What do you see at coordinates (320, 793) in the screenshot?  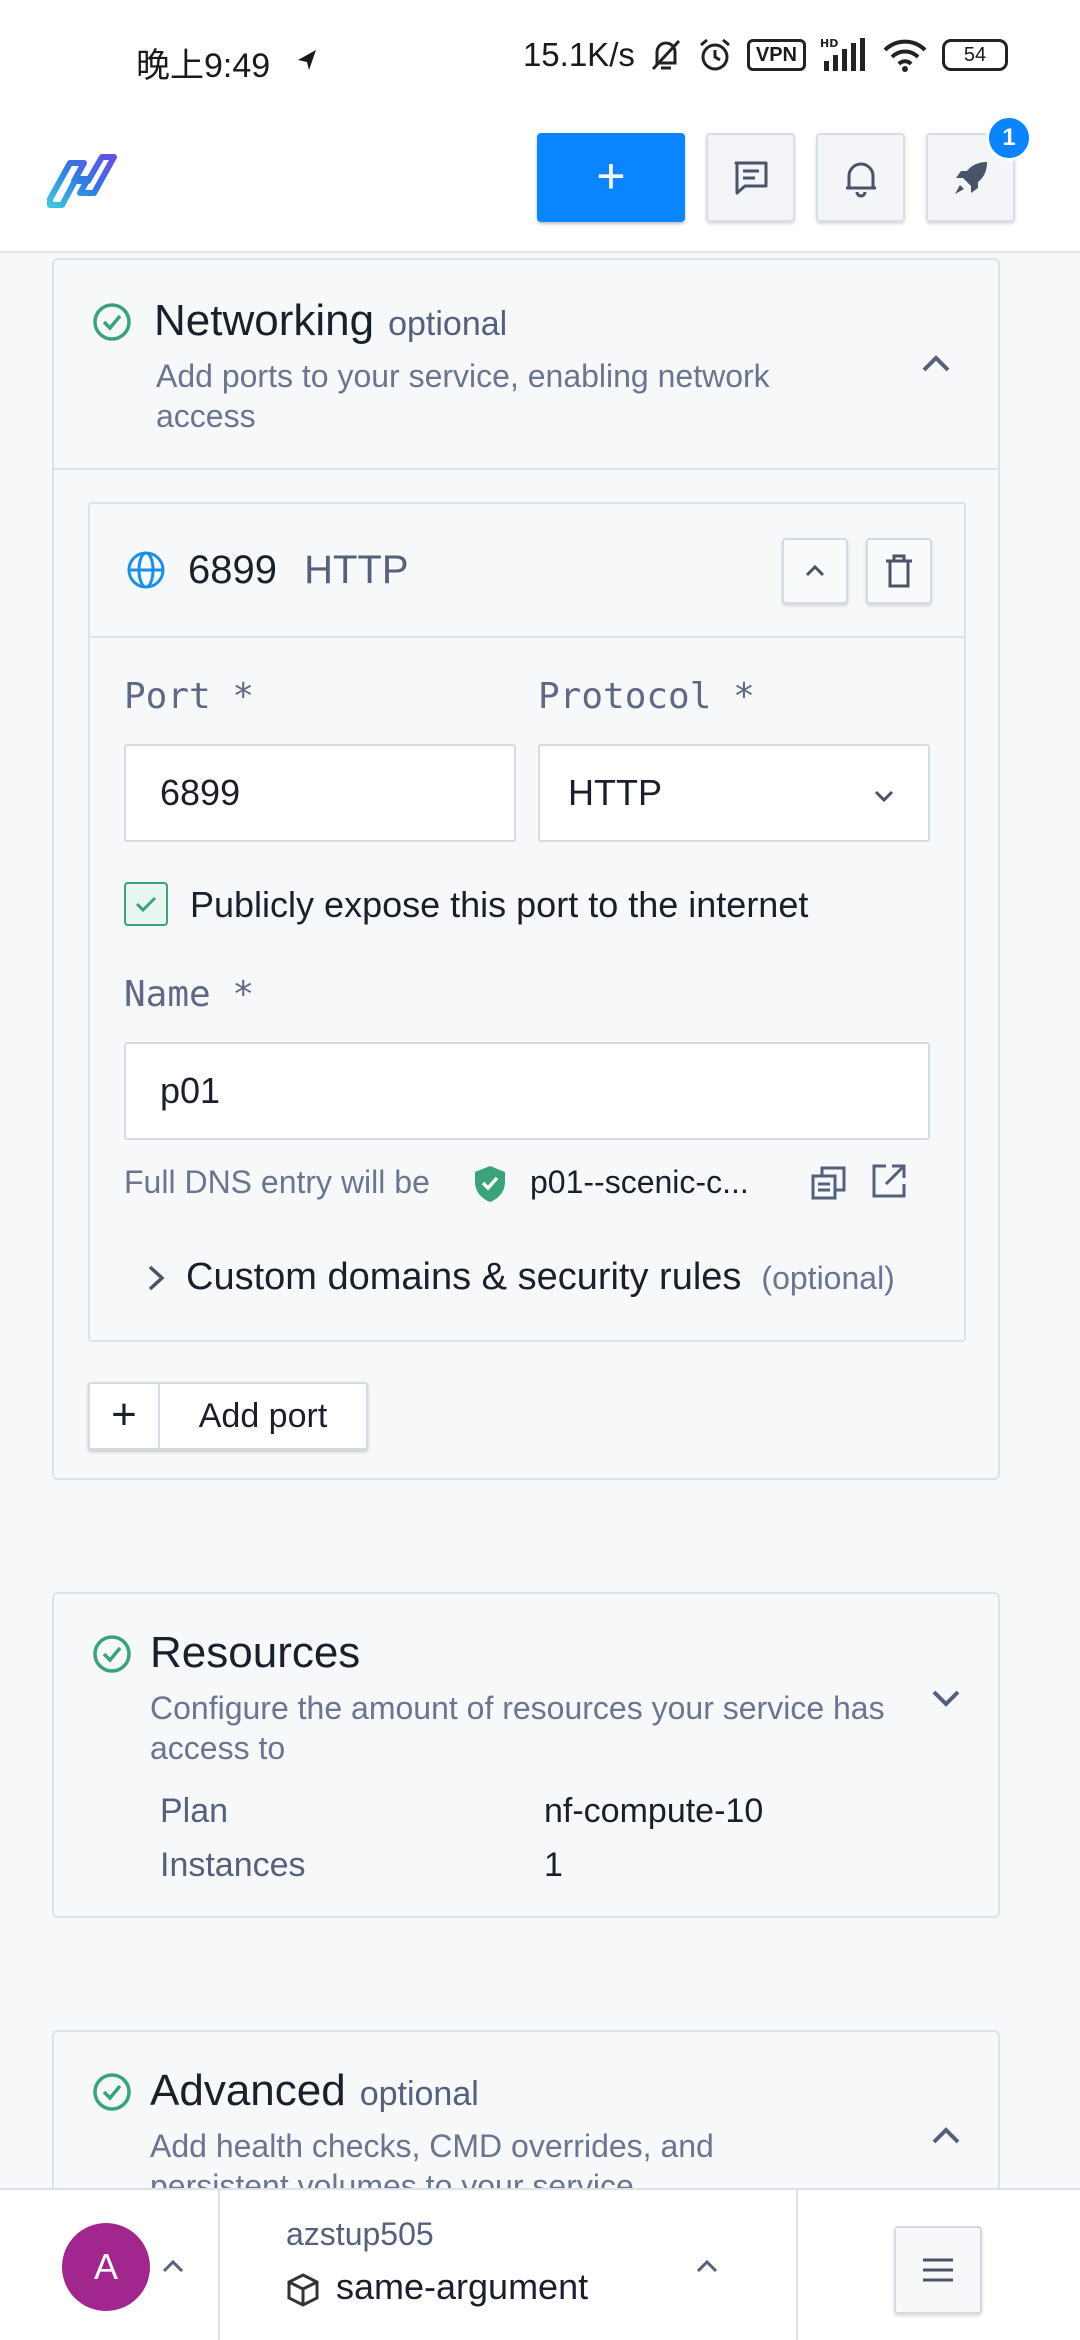 I see `port-input: 6899` at bounding box center [320, 793].